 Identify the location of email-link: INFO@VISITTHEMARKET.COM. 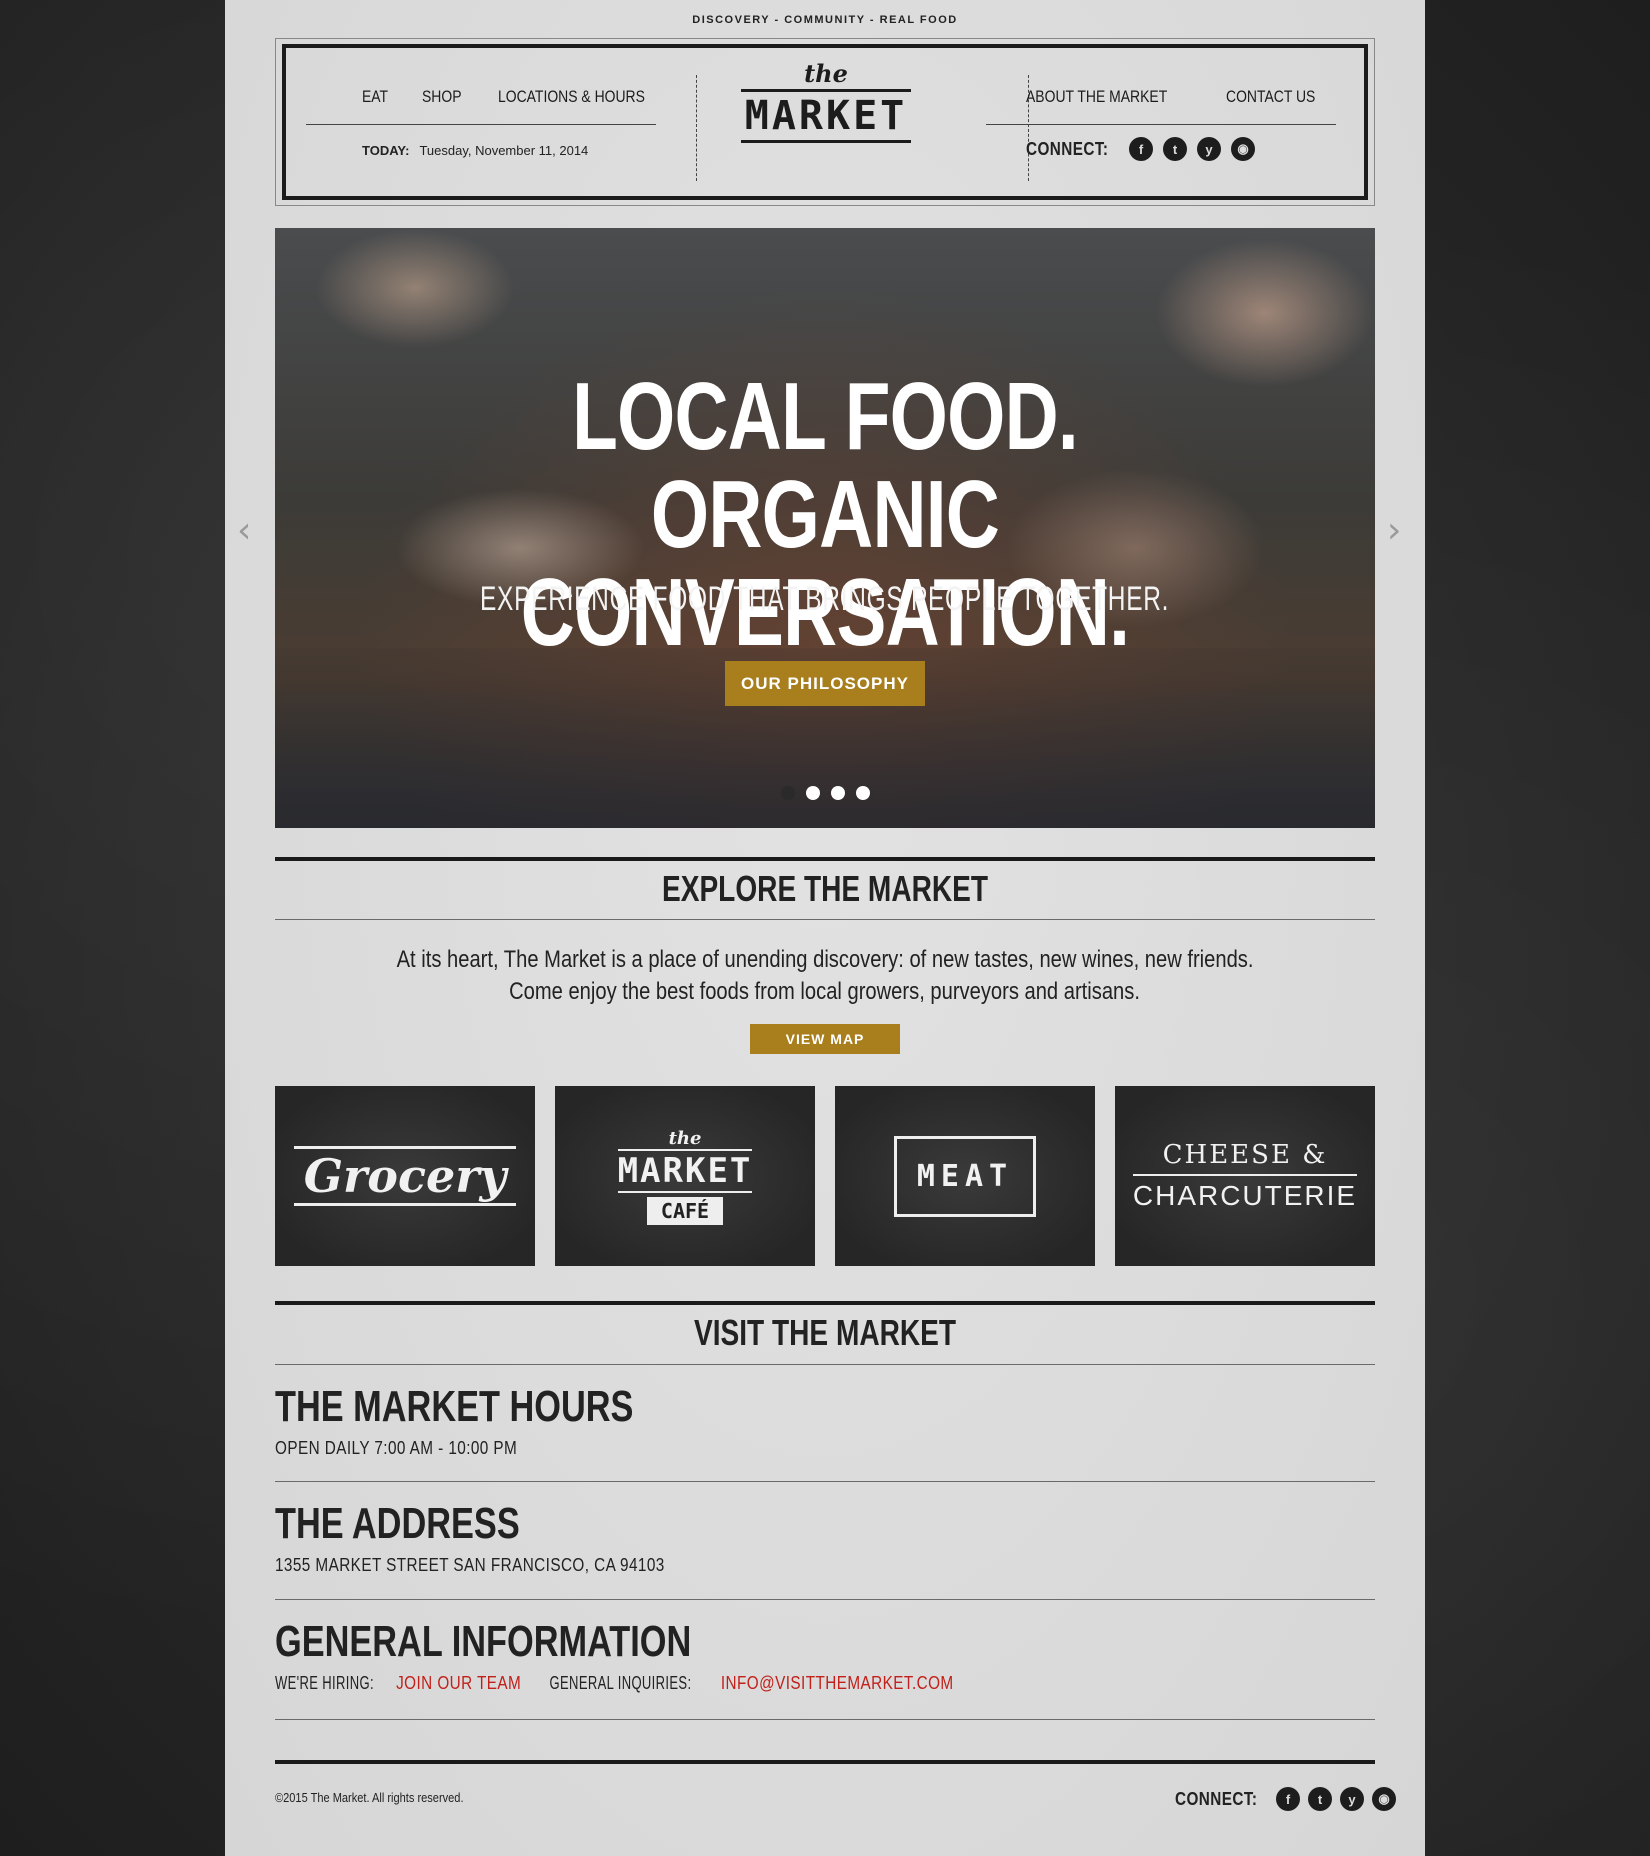
(837, 1683).